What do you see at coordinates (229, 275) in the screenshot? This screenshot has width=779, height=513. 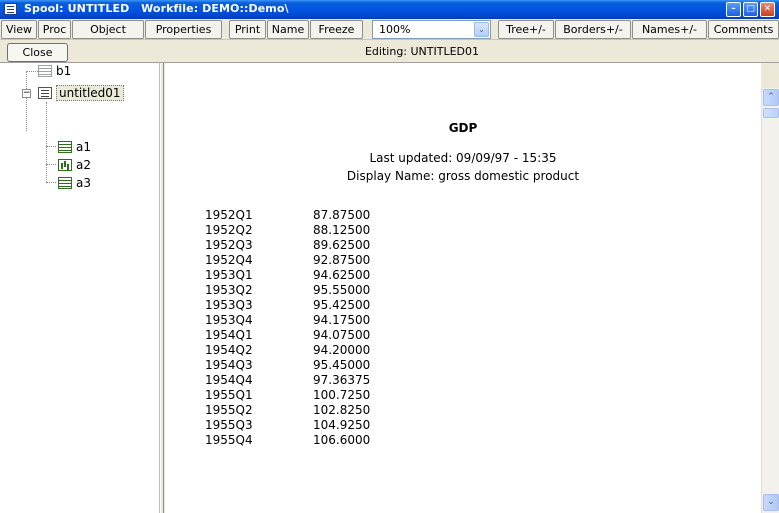 I see `period-cell: 1953Q1` at bounding box center [229, 275].